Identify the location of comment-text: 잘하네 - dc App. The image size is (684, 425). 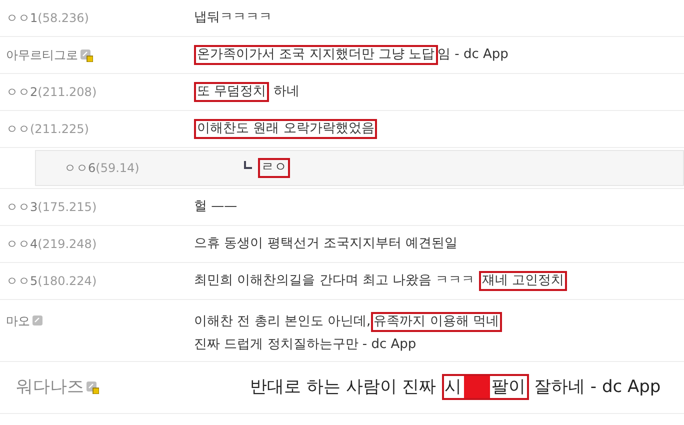
(597, 387).